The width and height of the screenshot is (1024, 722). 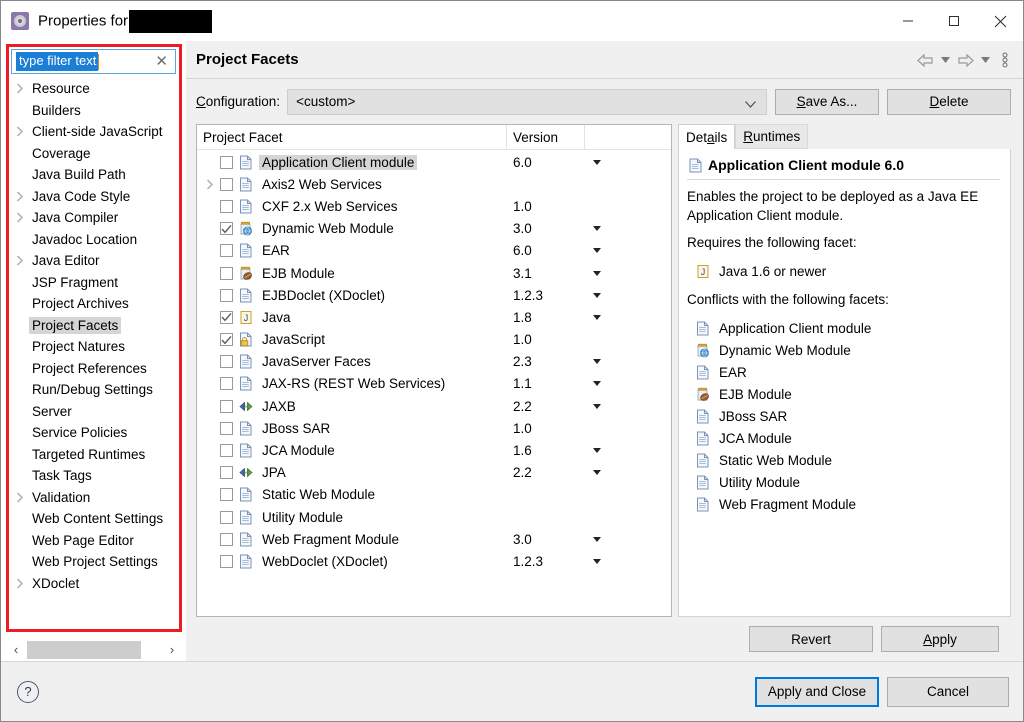 What do you see at coordinates (352, 184) in the screenshot?
I see `facet-name-cell: Axis2 Web Services` at bounding box center [352, 184].